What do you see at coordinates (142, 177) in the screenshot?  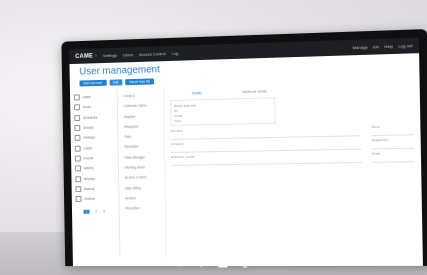 I see `list-item: Access Control` at bounding box center [142, 177].